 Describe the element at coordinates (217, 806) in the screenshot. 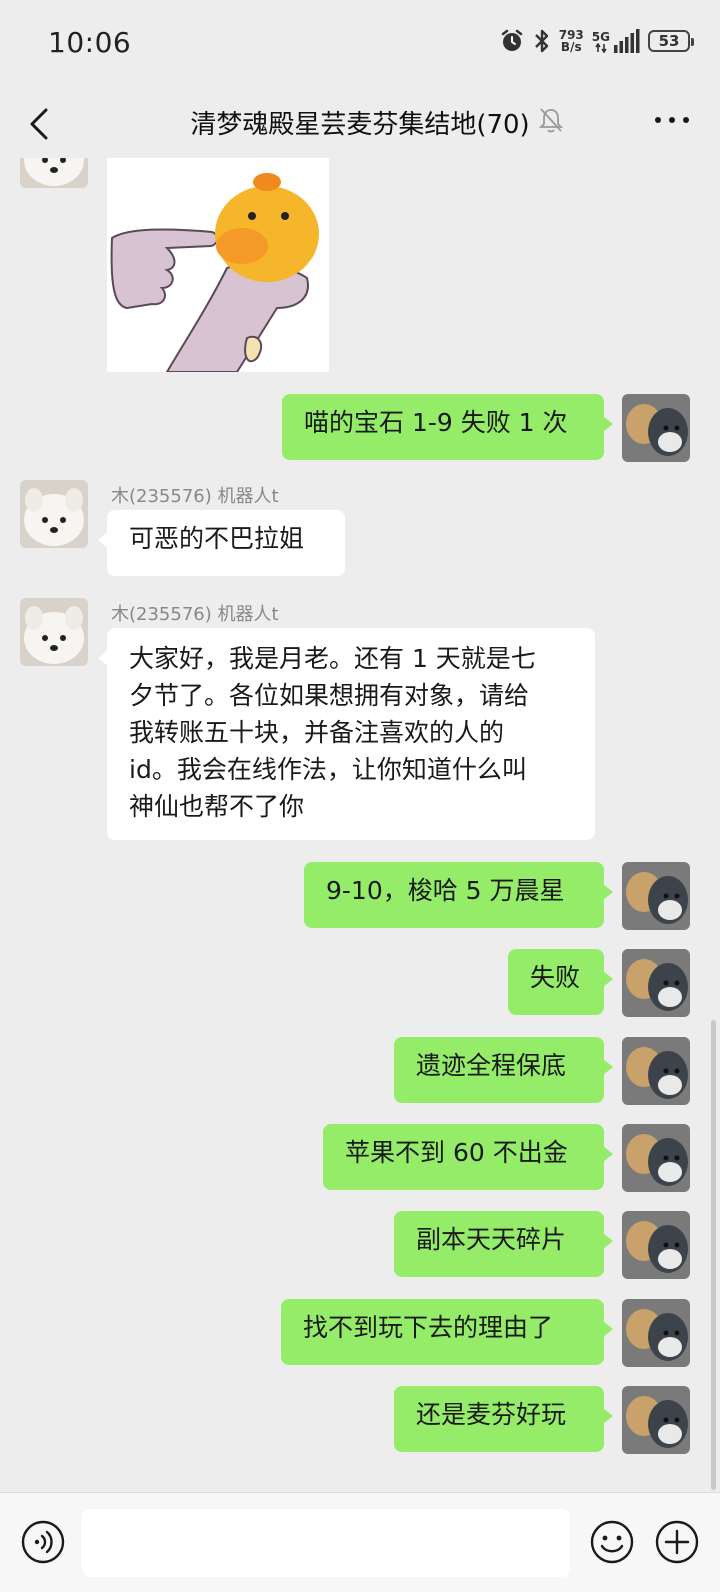

I see `message-line: 神仙也帮不了你` at that location.